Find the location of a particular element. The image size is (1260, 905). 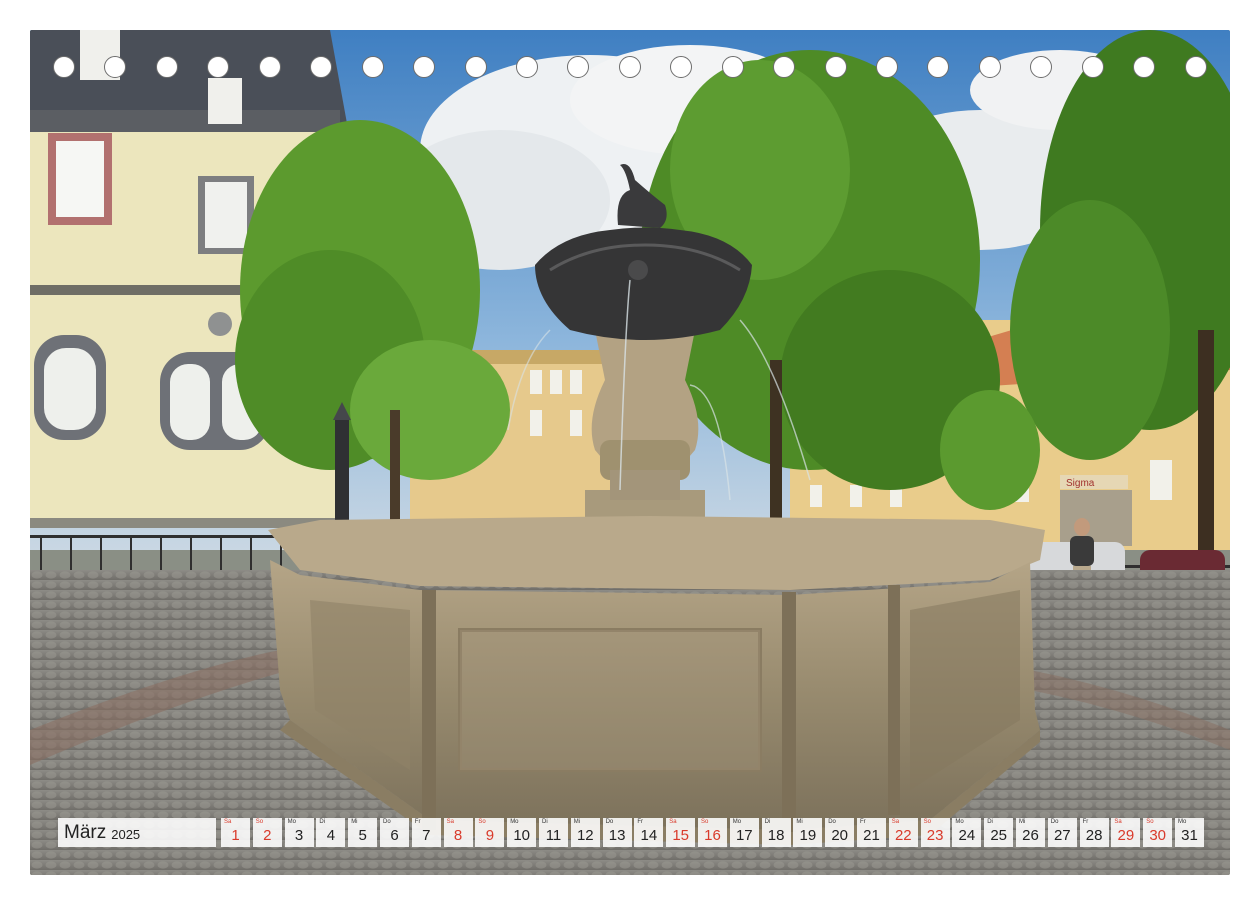

calendar-day: Fr 21 is located at coordinates (871, 832).